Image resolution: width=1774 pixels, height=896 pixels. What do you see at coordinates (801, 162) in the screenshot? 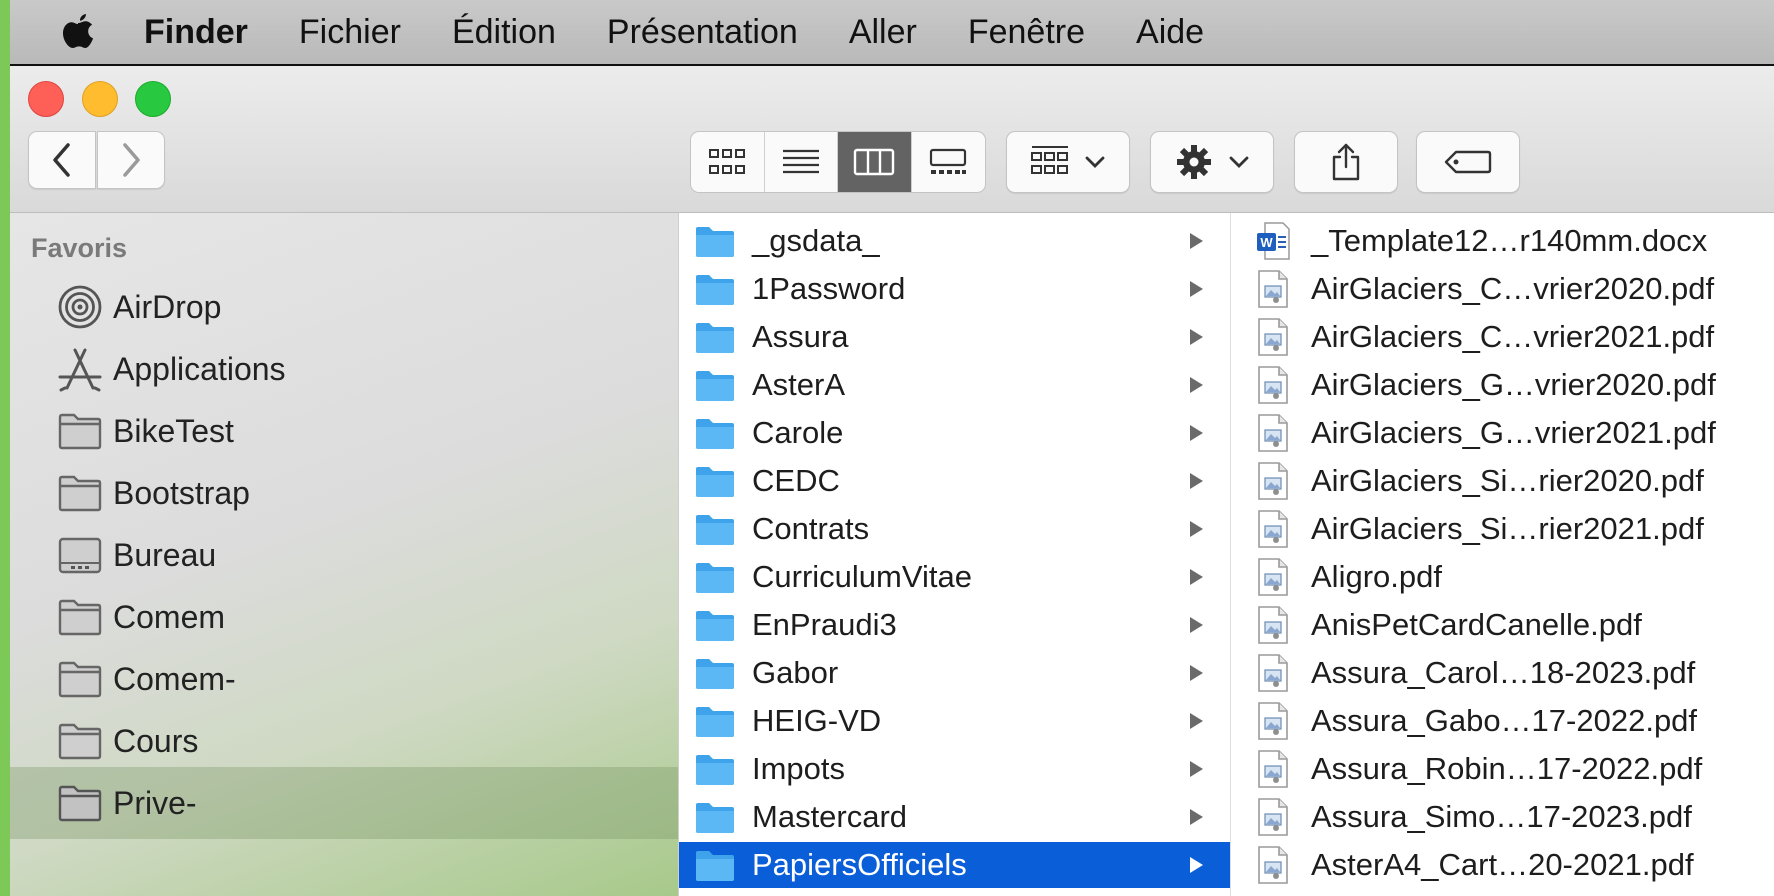
I see `list-view-button` at bounding box center [801, 162].